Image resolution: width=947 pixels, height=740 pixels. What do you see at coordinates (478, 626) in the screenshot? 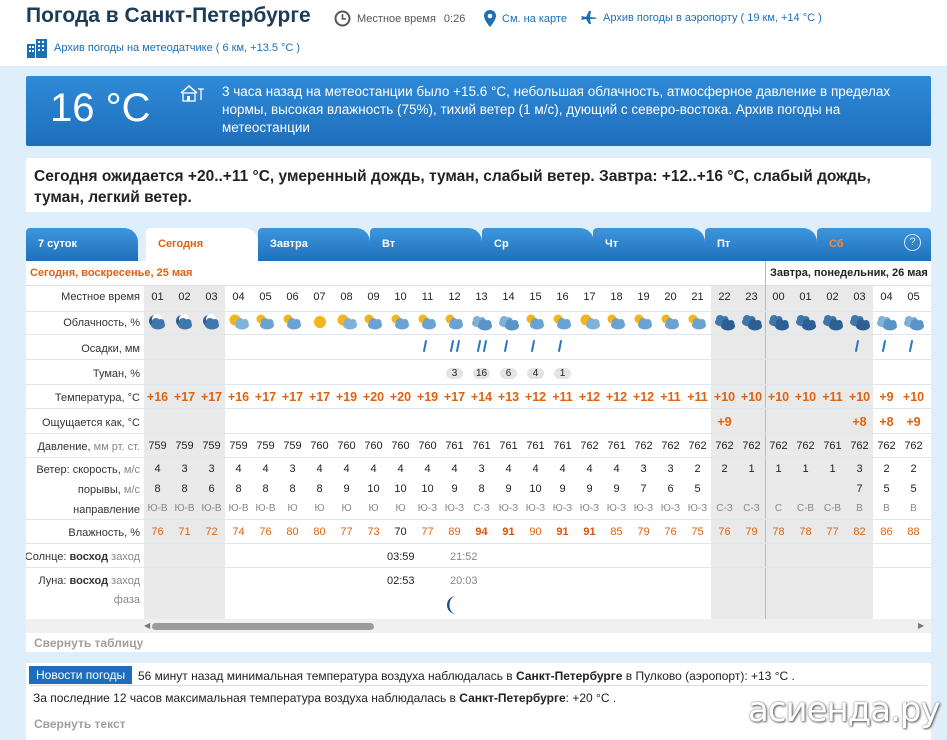
I see `table-scrollbar: ◀ ▶` at bounding box center [478, 626].